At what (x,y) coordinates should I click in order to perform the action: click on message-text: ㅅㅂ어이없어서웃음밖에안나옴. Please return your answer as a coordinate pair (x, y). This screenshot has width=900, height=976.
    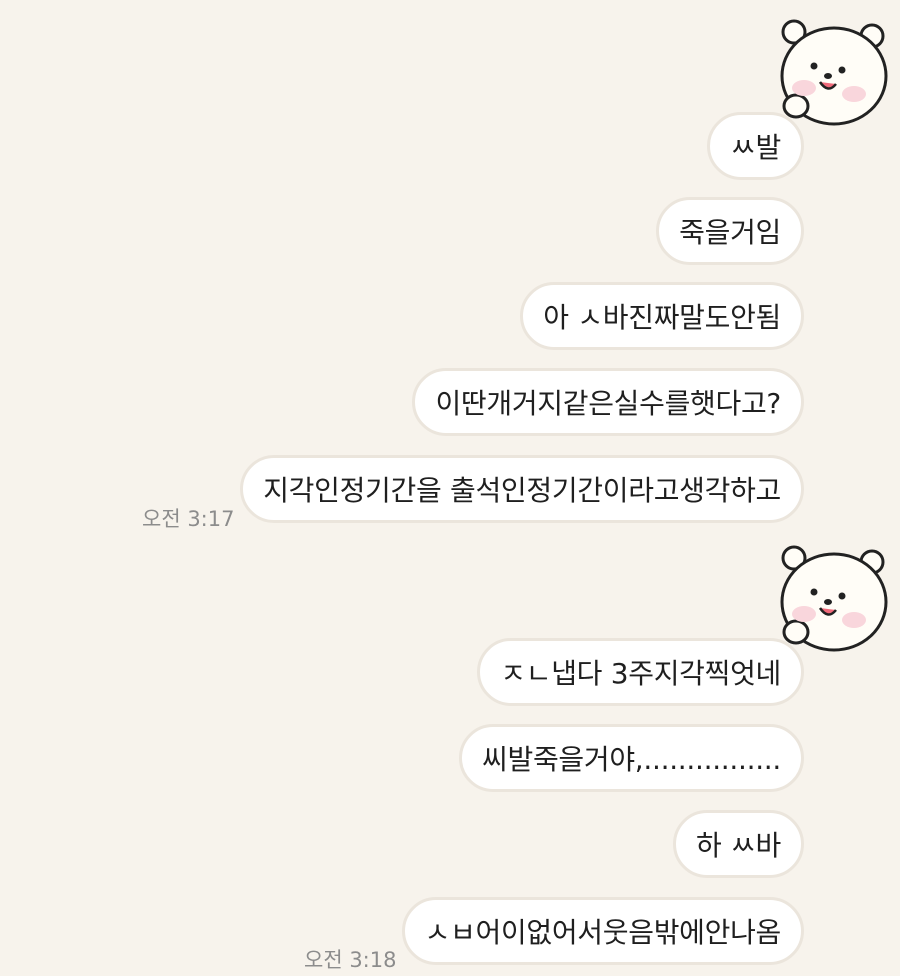
    Looking at the image, I should click on (603, 932).